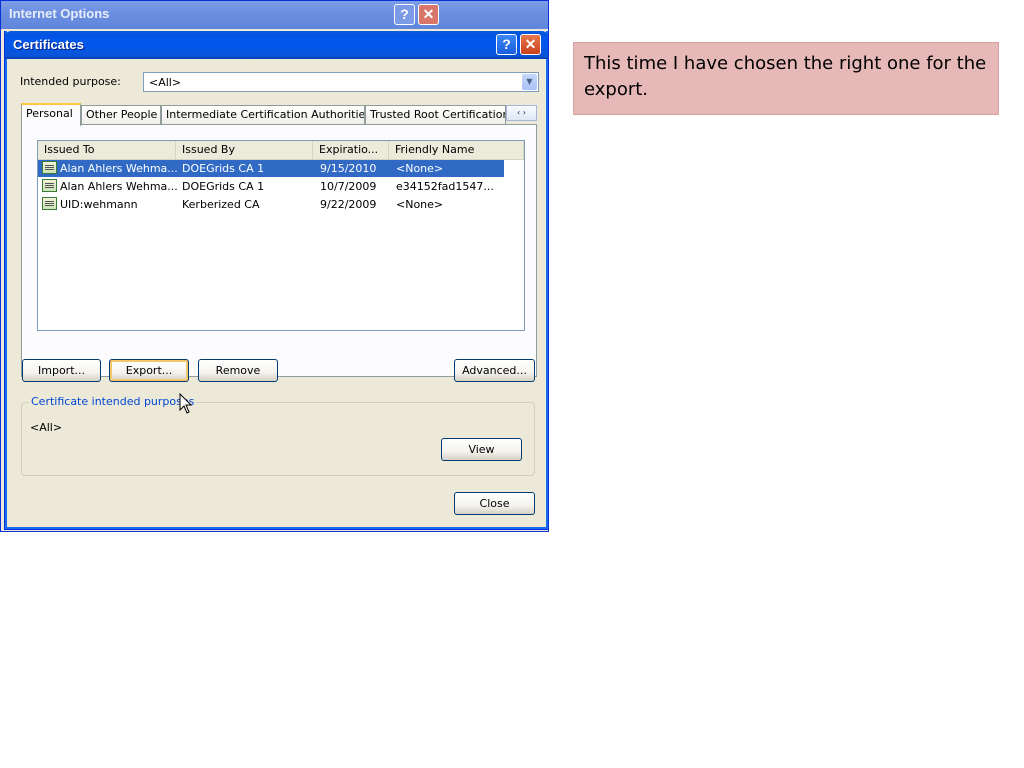  I want to click on intended-purpose-label: Intended purpose:, so click(70, 81).